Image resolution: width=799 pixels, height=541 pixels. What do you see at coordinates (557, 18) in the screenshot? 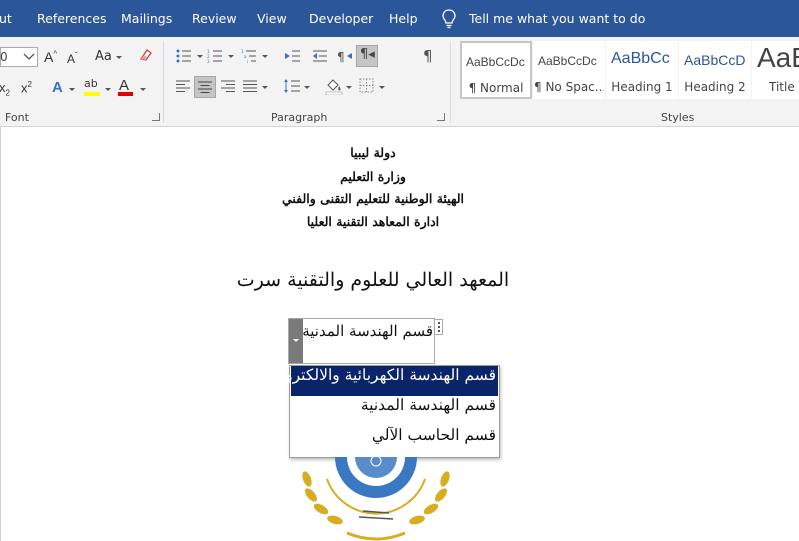
I see `tell-me-search: Tell me what you want to do` at bounding box center [557, 18].